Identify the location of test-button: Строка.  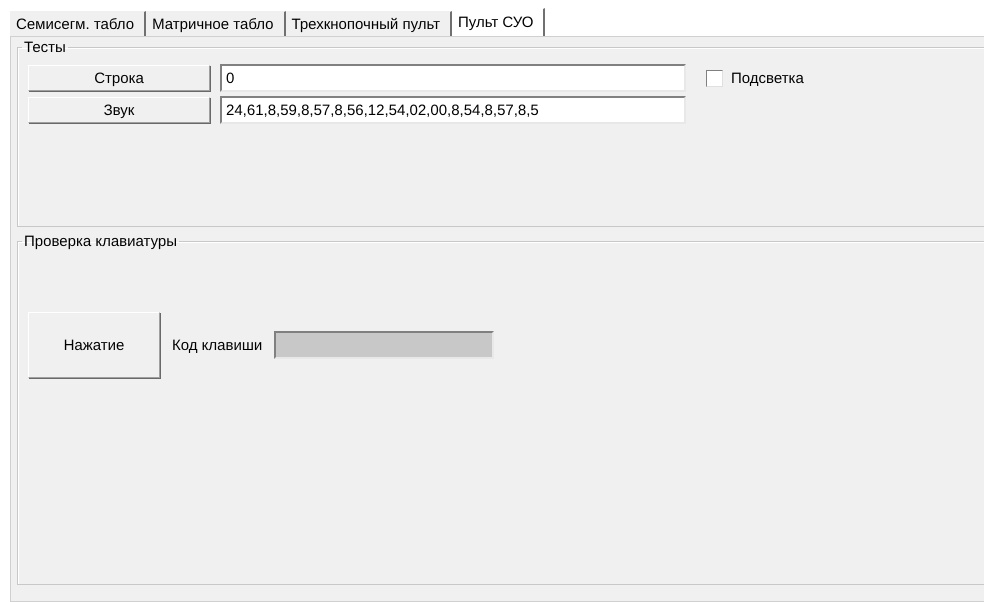
(119, 78).